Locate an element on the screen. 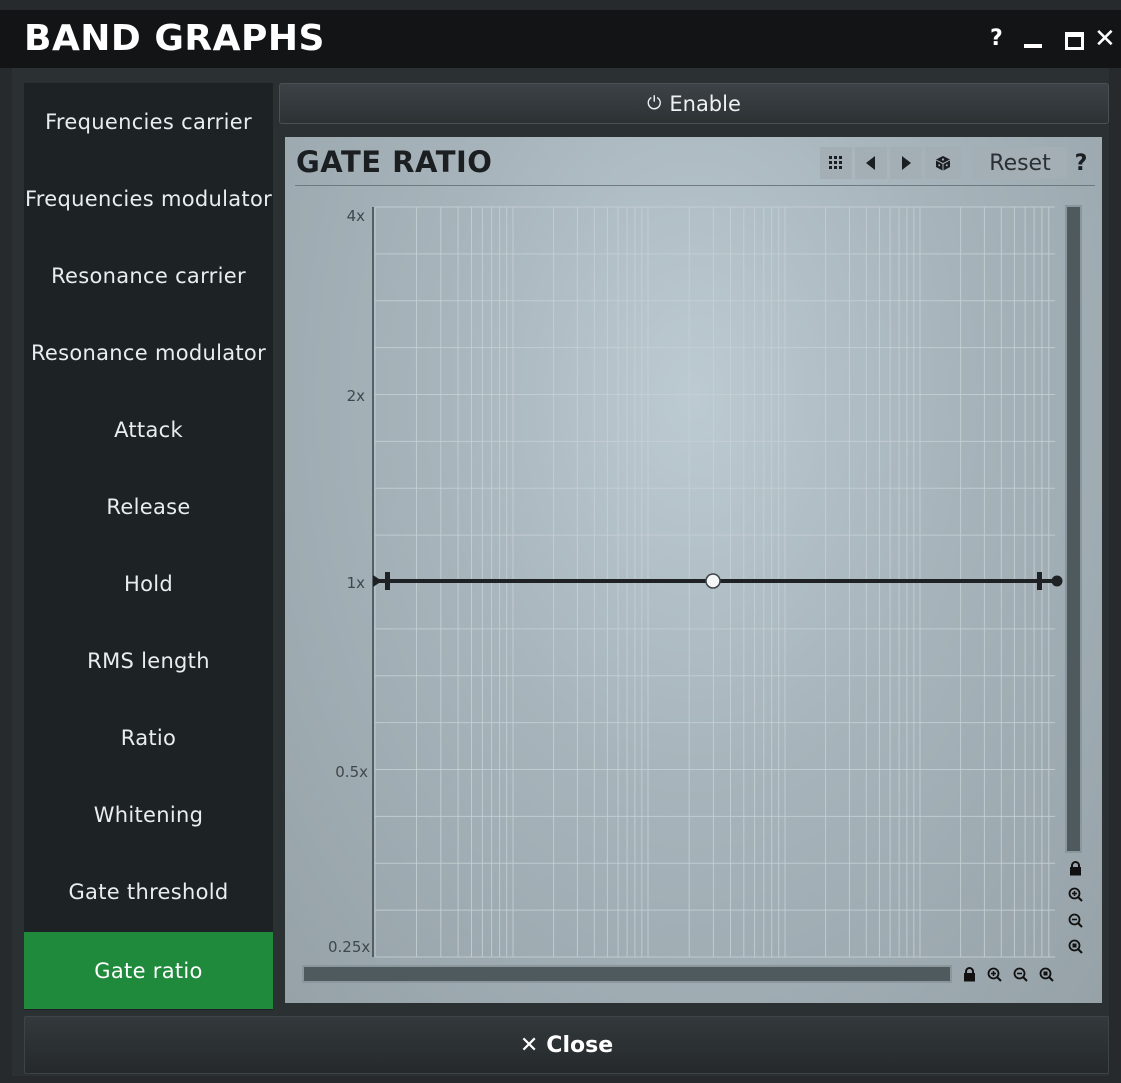 Image resolution: width=1121 pixels, height=1083 pixels. sidebar-item-gate-threshold: Gate threshold is located at coordinates (148, 891).